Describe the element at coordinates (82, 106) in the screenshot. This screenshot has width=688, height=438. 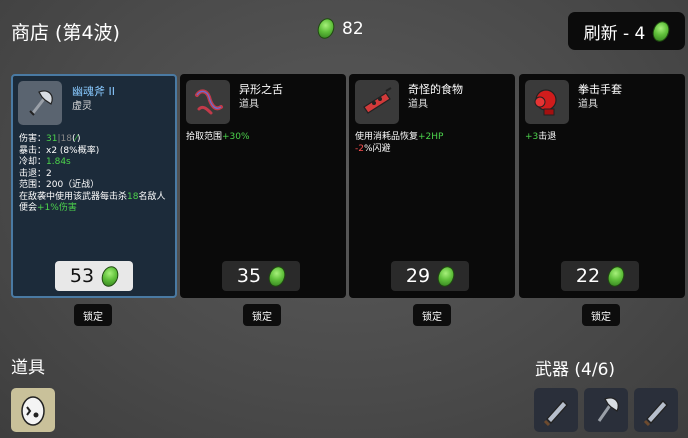
I see `item-type: 虚灵` at that location.